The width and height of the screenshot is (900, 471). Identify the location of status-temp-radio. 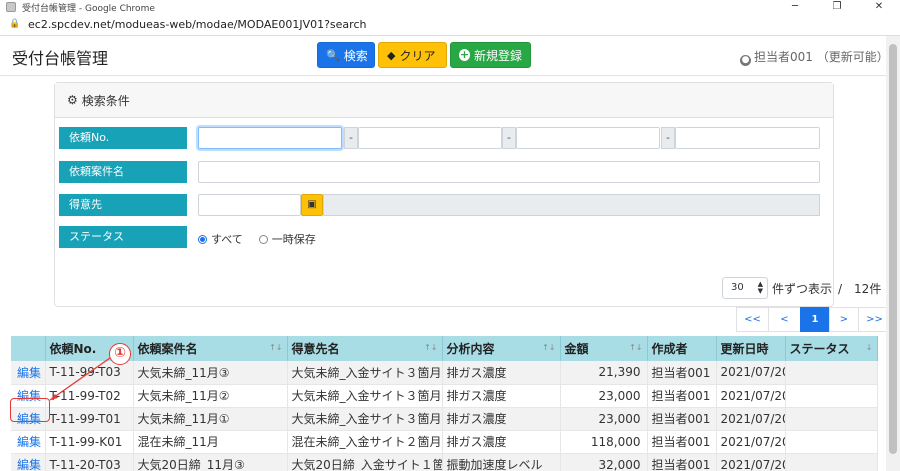
(263, 239).